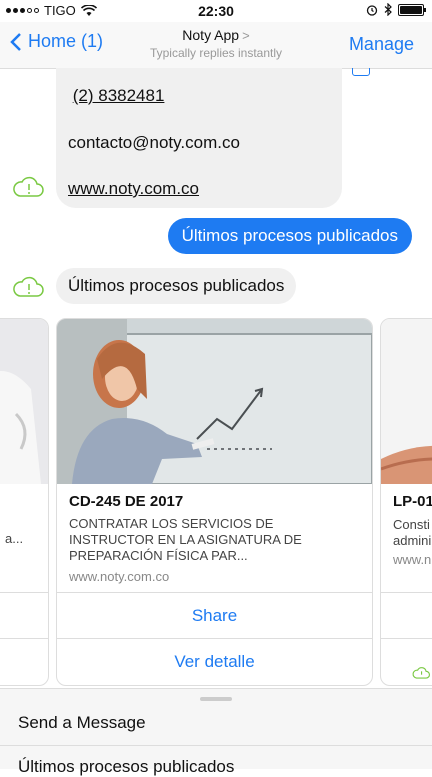 Image resolution: width=432 pixels, height=777 pixels. Describe the element at coordinates (412, 9) in the screenshot. I see `battery-icon` at that location.